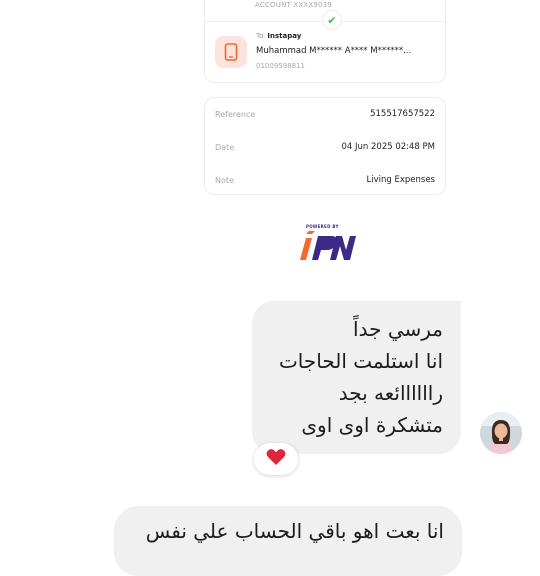 The height and width of the screenshot is (576, 540). Describe the element at coordinates (390, 393) in the screenshot. I see `message-line: راااااائعه بجد` at that location.